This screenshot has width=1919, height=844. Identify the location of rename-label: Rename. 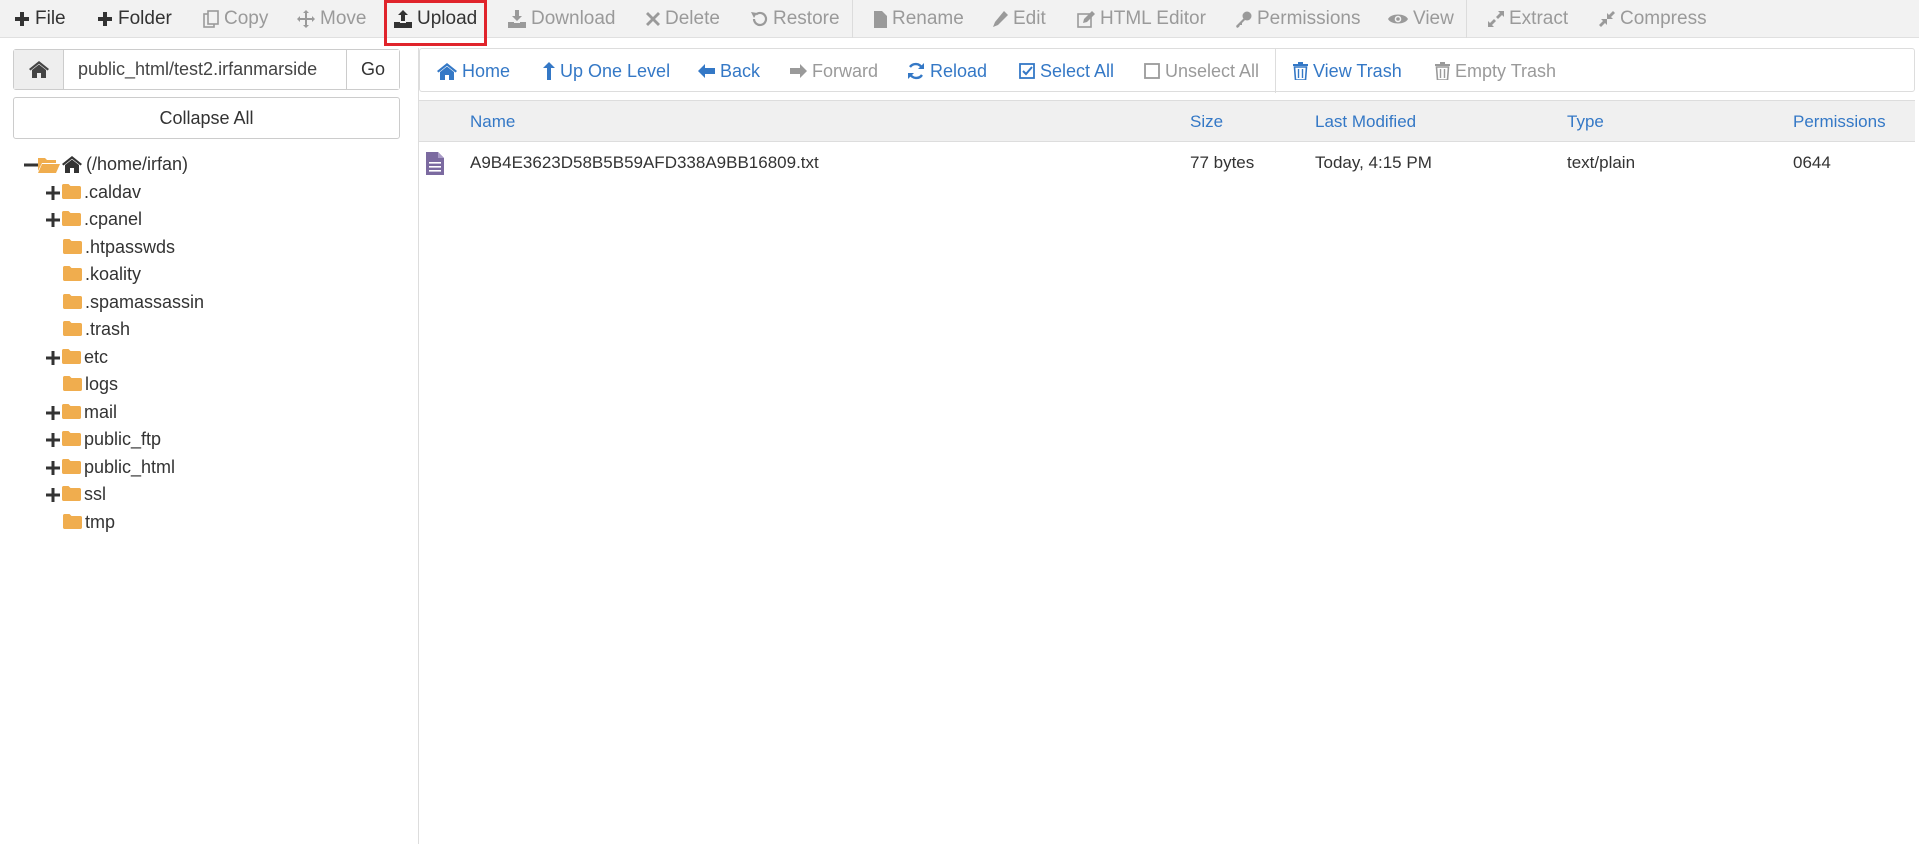
(928, 18).